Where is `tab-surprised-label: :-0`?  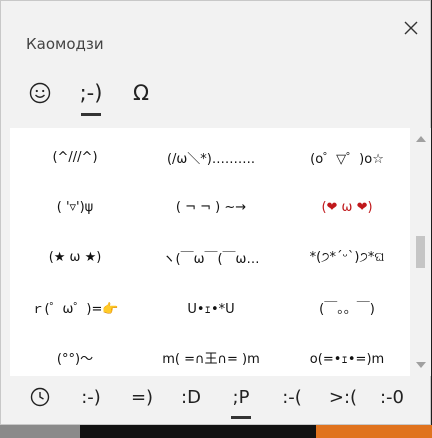 tab-surprised-label: :-0 is located at coordinates (391, 397).